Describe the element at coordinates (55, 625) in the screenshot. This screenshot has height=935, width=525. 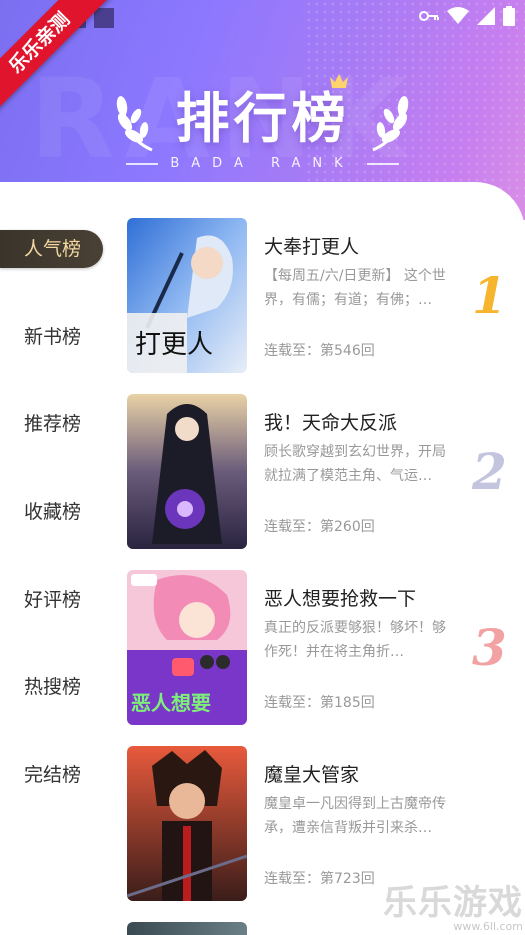
I see `sidebar-item-top-rated: 好评榜` at that location.